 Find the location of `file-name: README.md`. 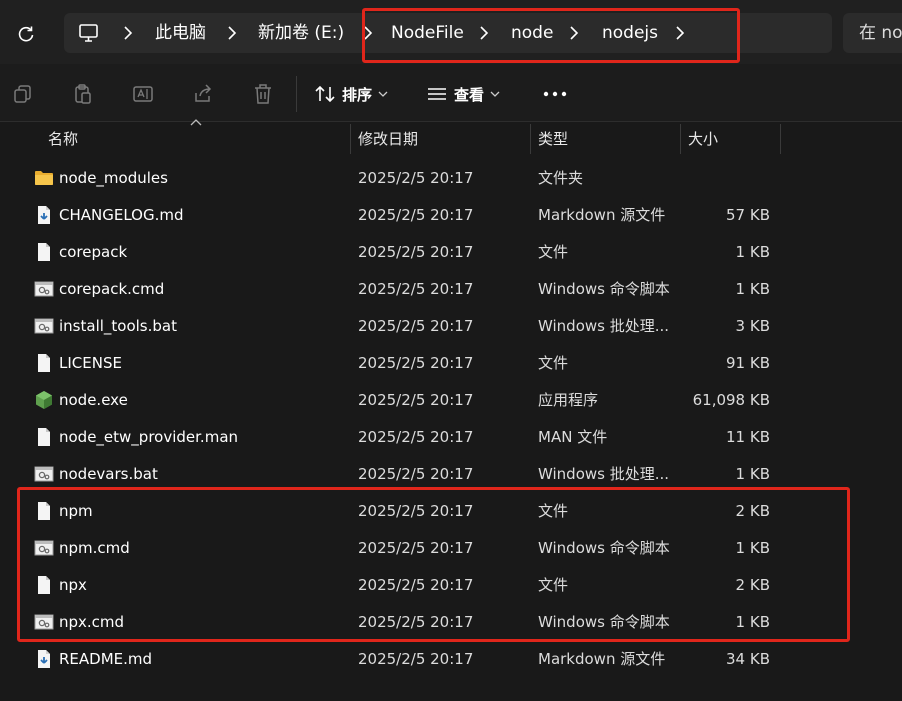

file-name: README.md is located at coordinates (106, 659).